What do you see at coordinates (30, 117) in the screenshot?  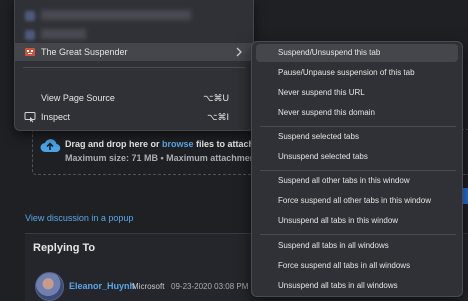 I see `inspect-icon` at bounding box center [30, 117].